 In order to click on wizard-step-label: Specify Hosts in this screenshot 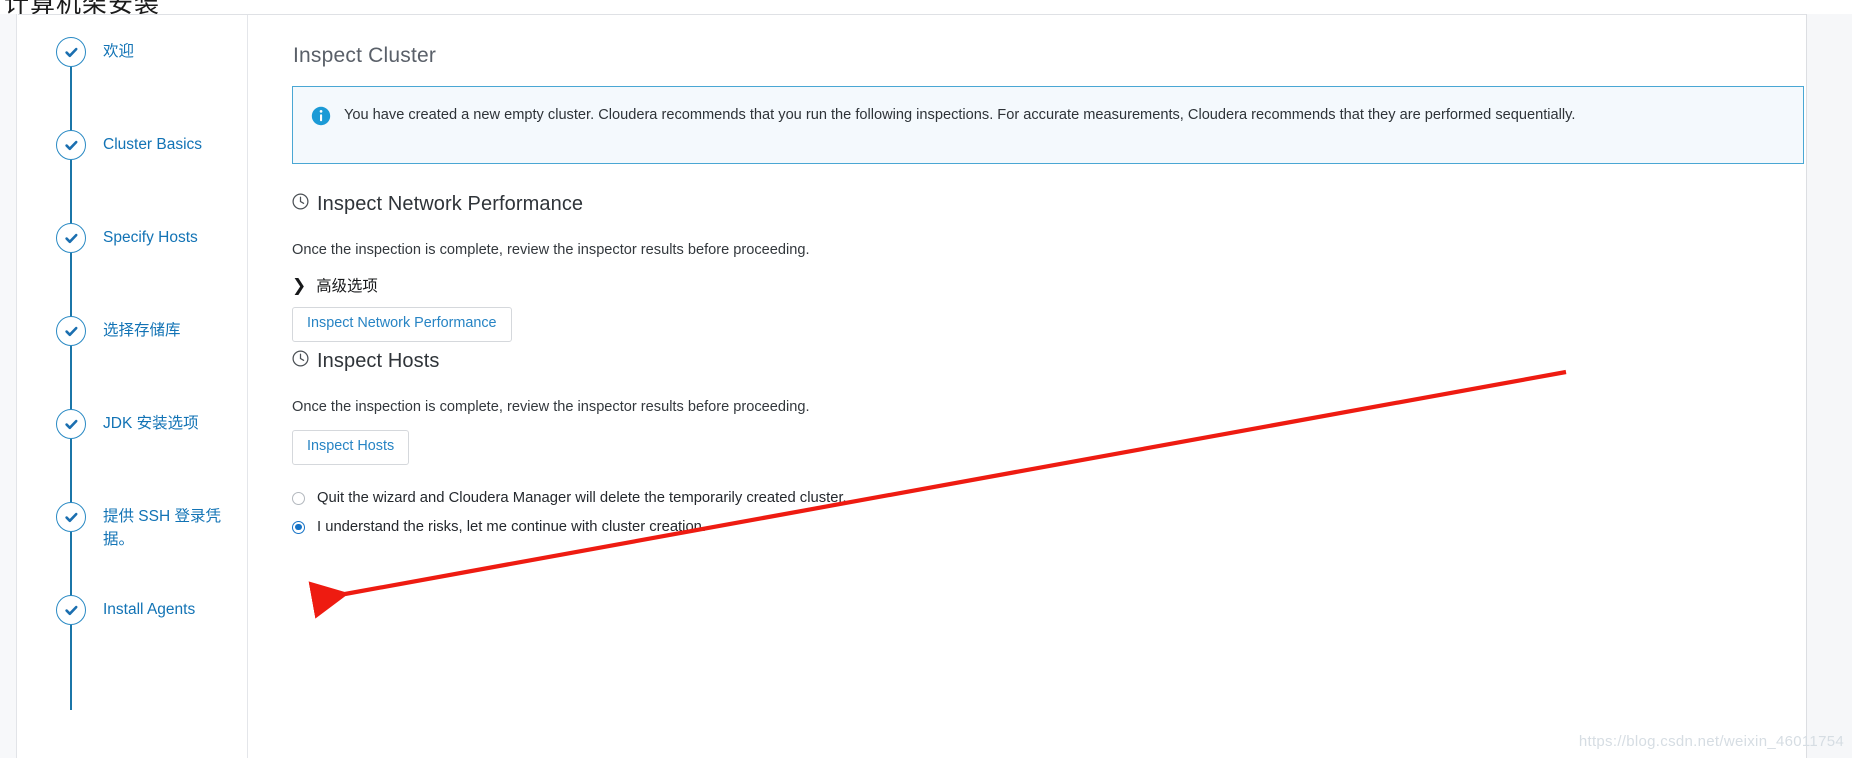, I will do `click(150, 237)`.